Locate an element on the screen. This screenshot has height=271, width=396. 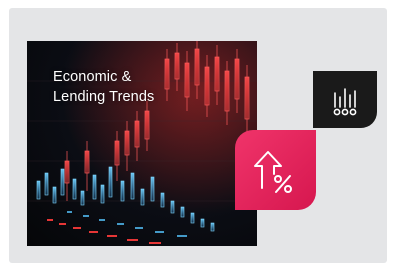
bar-chart-coins-tile is located at coordinates (345, 99).